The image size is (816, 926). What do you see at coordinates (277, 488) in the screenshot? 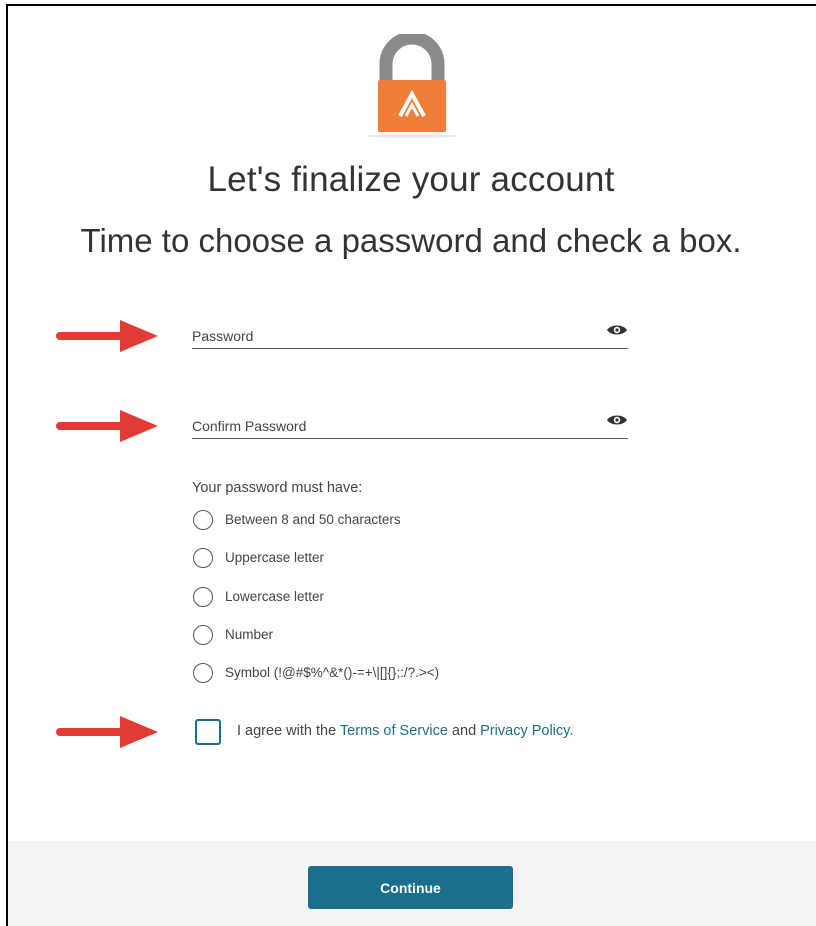
I see `requirements-title: Your password must have:` at bounding box center [277, 488].